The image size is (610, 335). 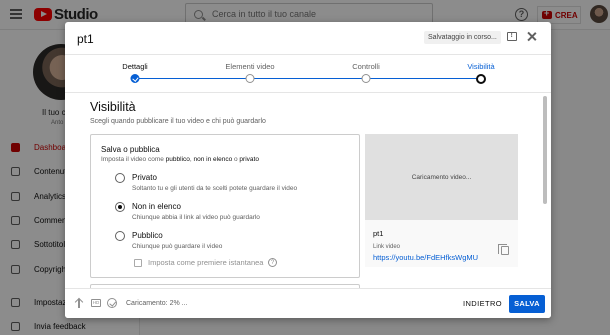 What do you see at coordinates (120, 178) in the screenshot?
I see `radio-private` at bounding box center [120, 178].